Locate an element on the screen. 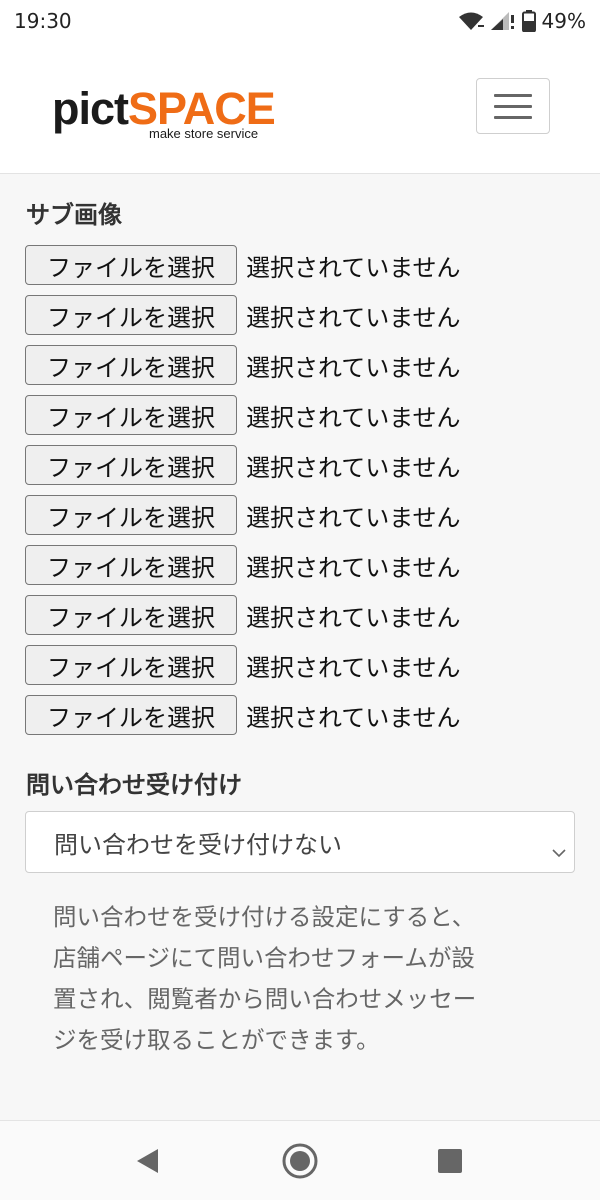 The height and width of the screenshot is (1200, 600). status-icons: 49% is located at coordinates (522, 21).